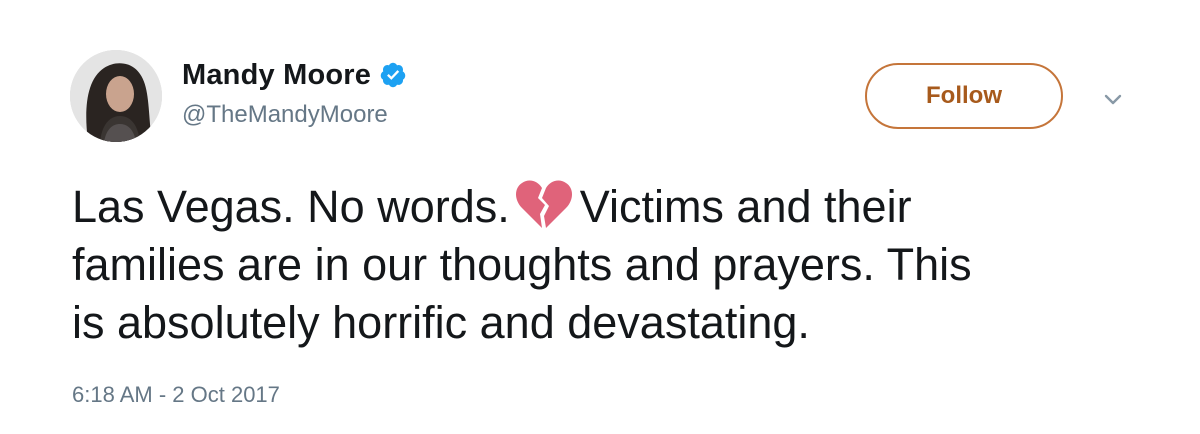 This screenshot has width=1200, height=434. What do you see at coordinates (276, 75) in the screenshot?
I see `display-name: Mandy Moore` at bounding box center [276, 75].